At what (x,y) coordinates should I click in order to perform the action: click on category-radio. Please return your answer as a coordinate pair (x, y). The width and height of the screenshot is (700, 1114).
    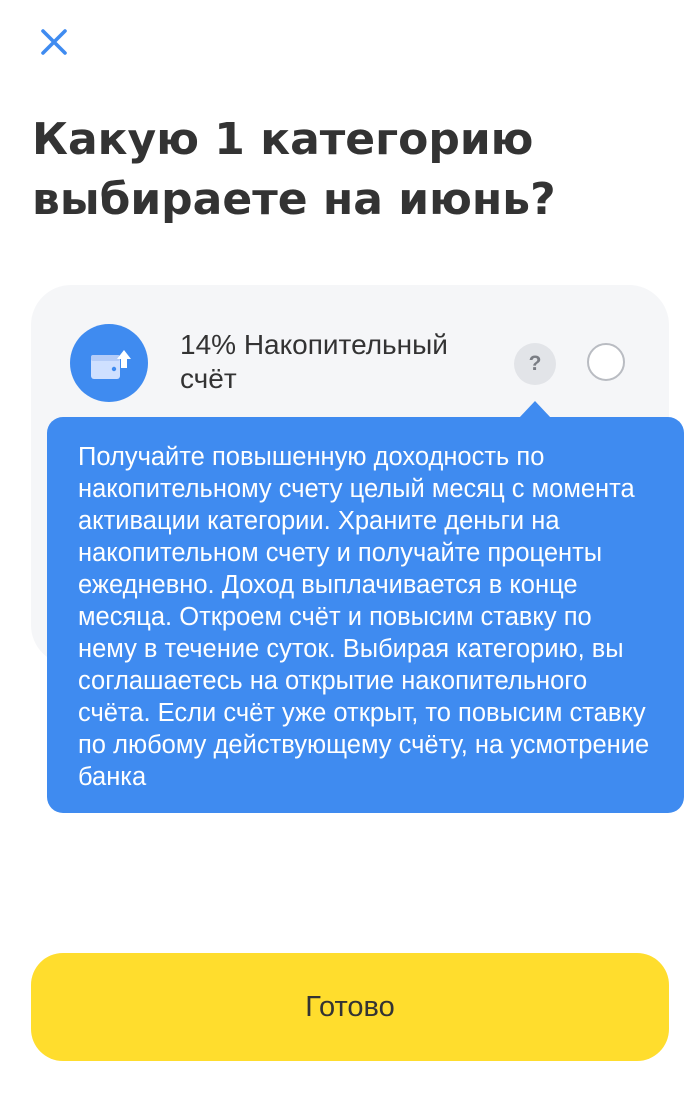
    Looking at the image, I should click on (606, 362).